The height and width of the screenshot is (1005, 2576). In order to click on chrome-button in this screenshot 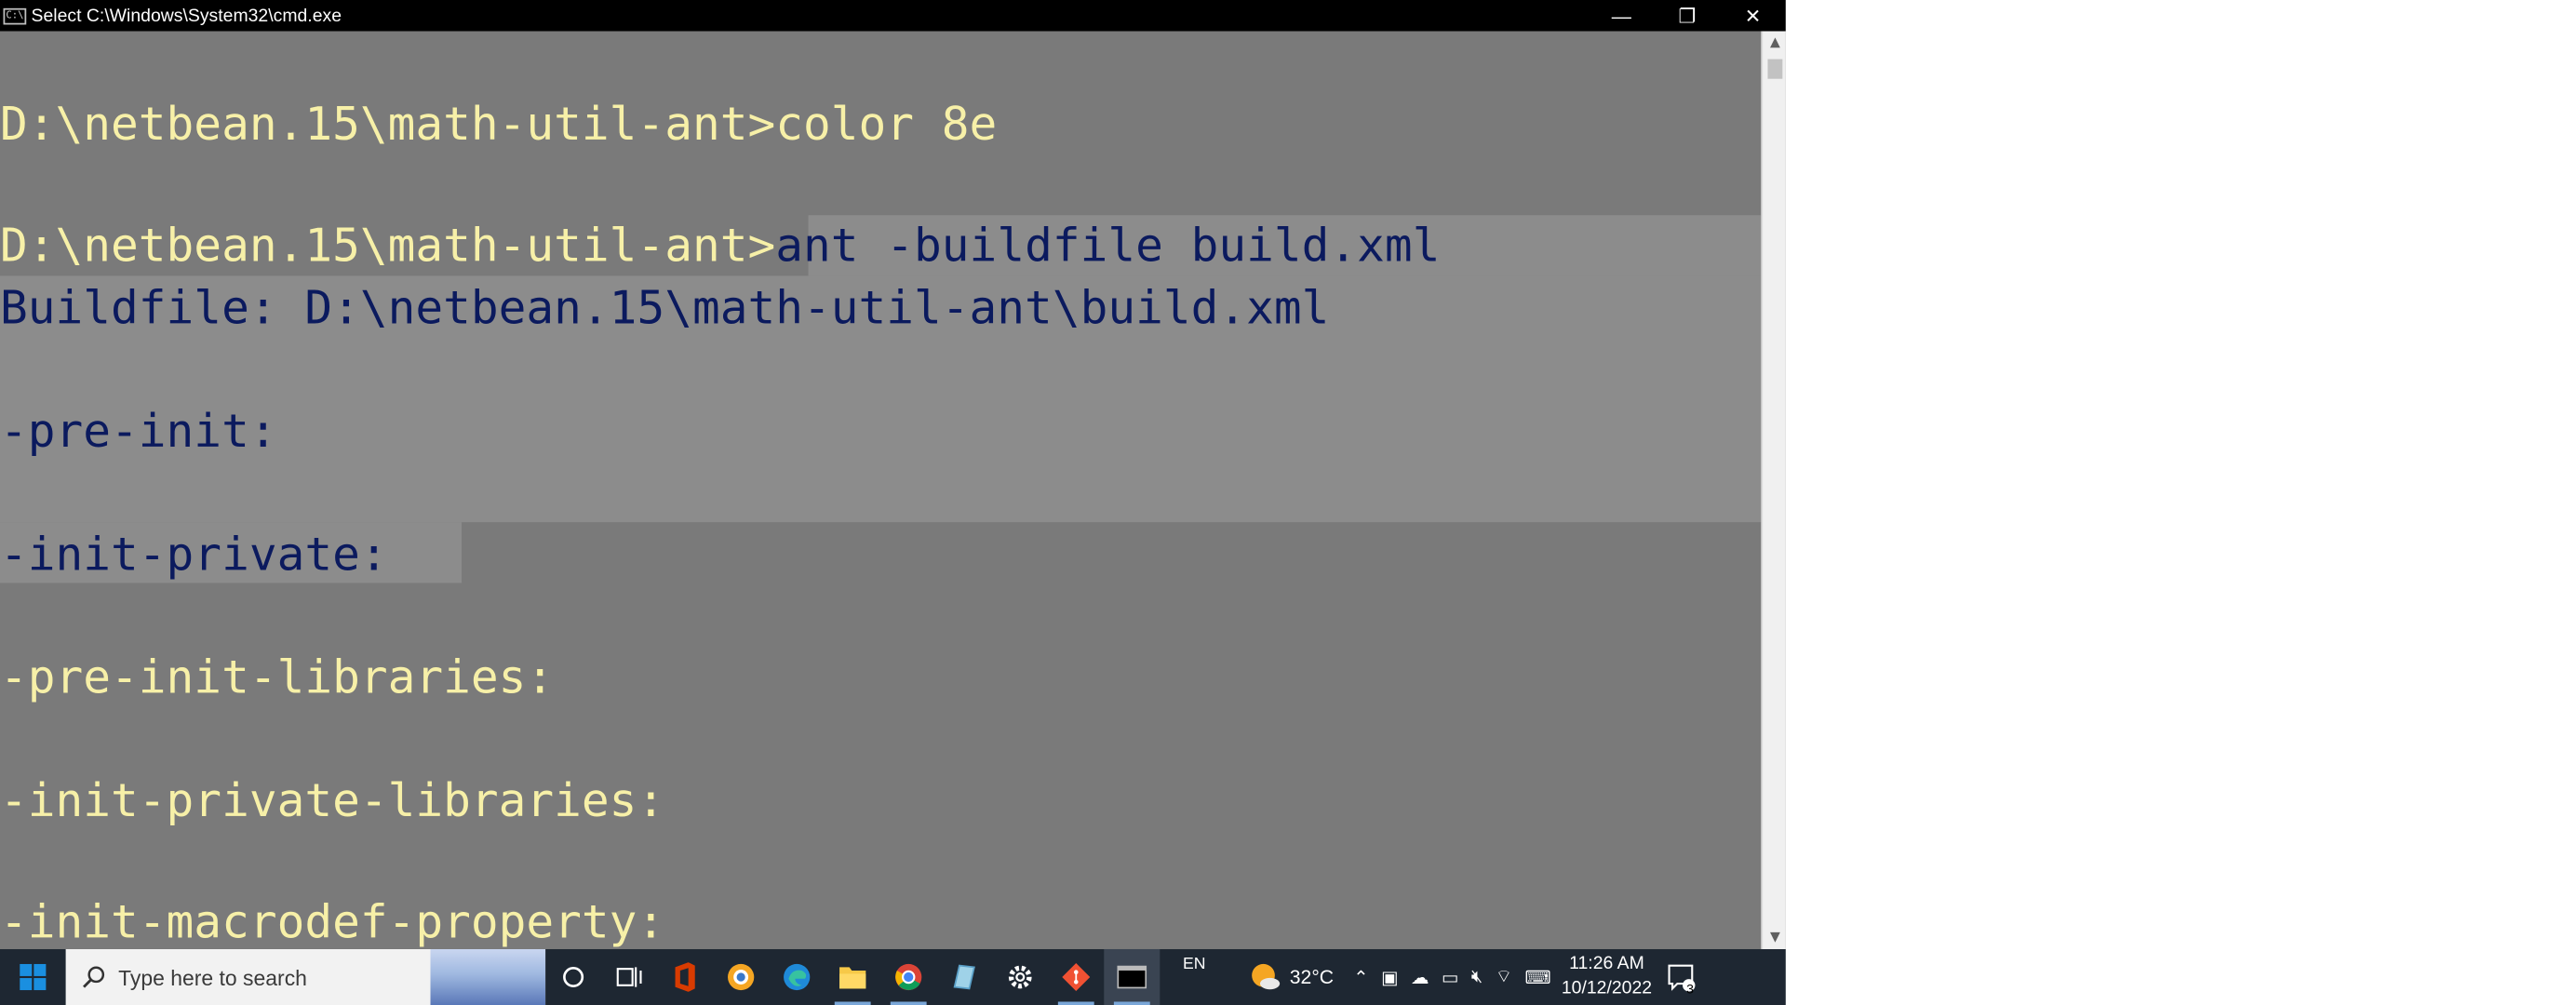, I will do `click(908, 977)`.